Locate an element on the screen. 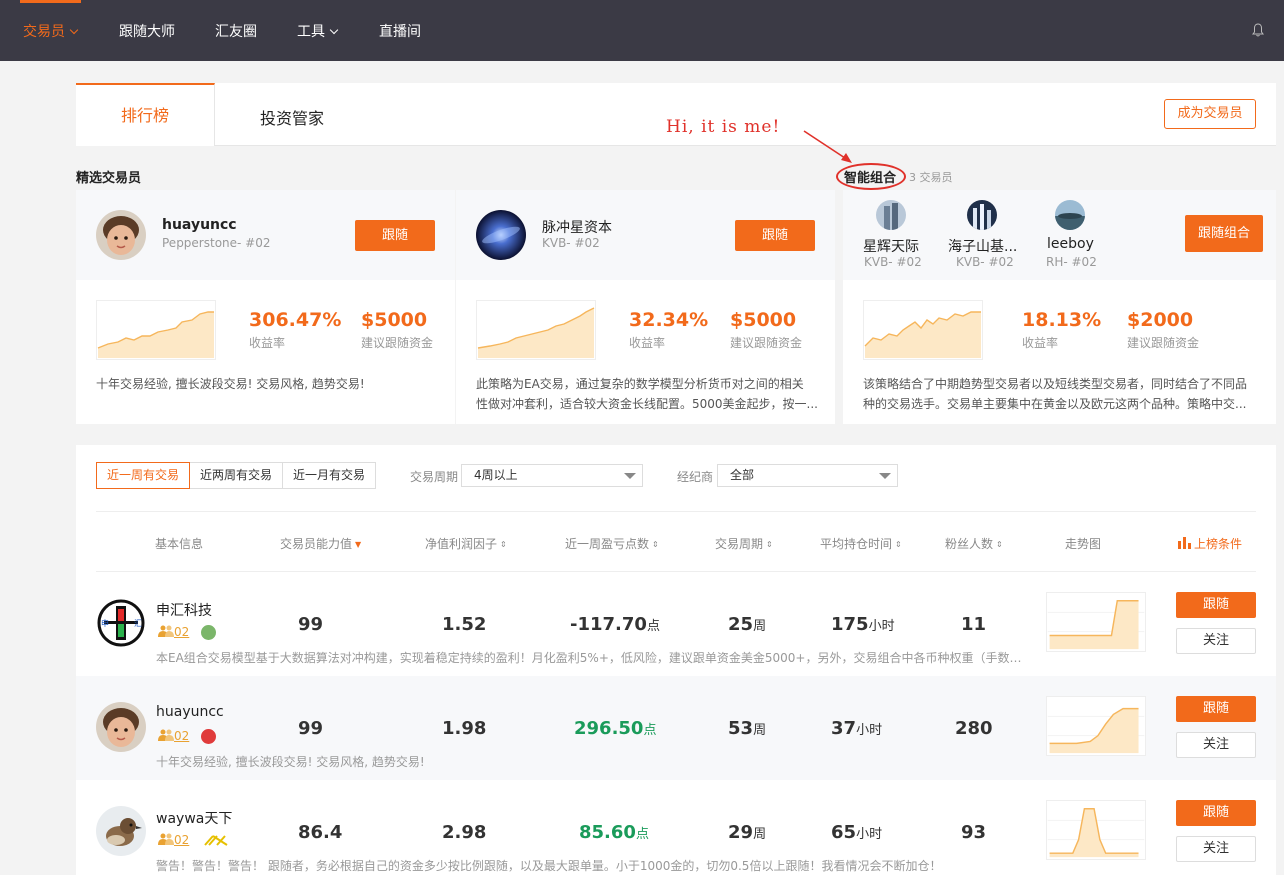  ability-value: 99 is located at coordinates (311, 728).